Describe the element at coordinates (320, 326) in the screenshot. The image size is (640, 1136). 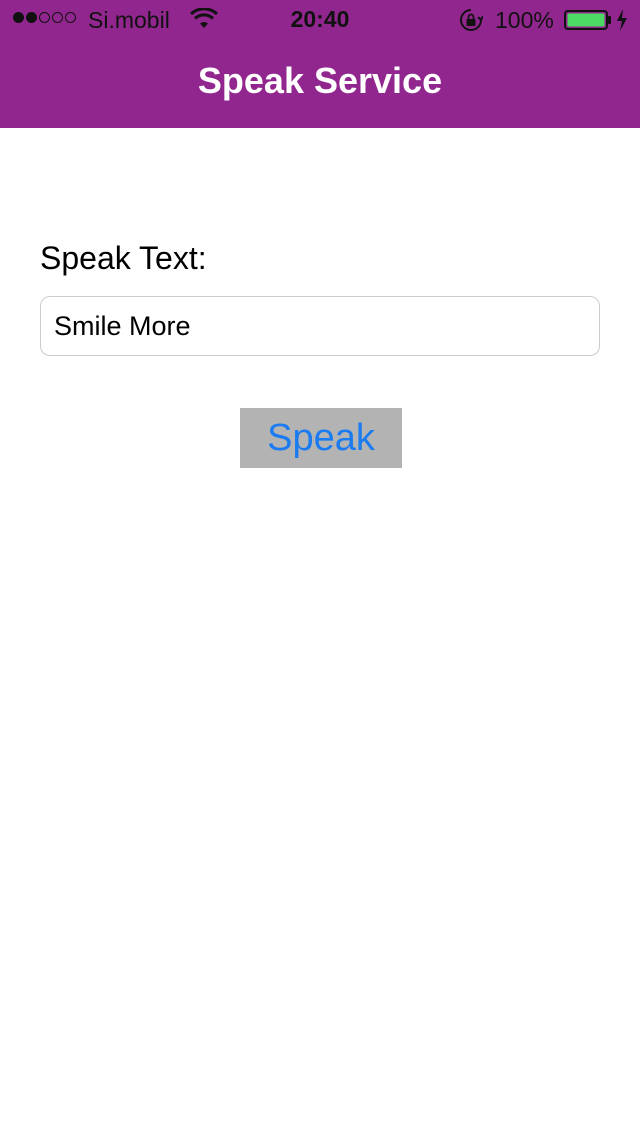
I see `speak-text-input` at that location.